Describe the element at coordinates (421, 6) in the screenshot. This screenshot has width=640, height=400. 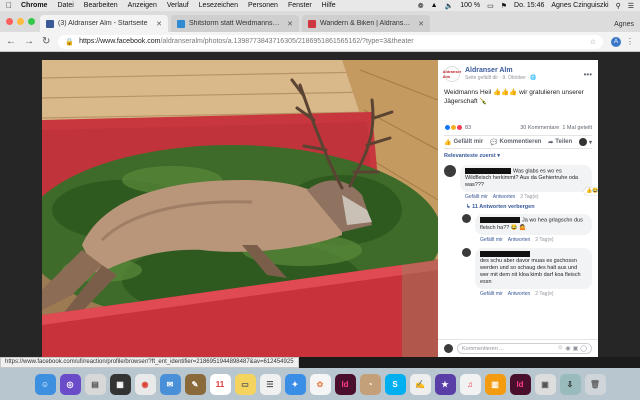
I see `bluetooth-icon: ❁` at that location.